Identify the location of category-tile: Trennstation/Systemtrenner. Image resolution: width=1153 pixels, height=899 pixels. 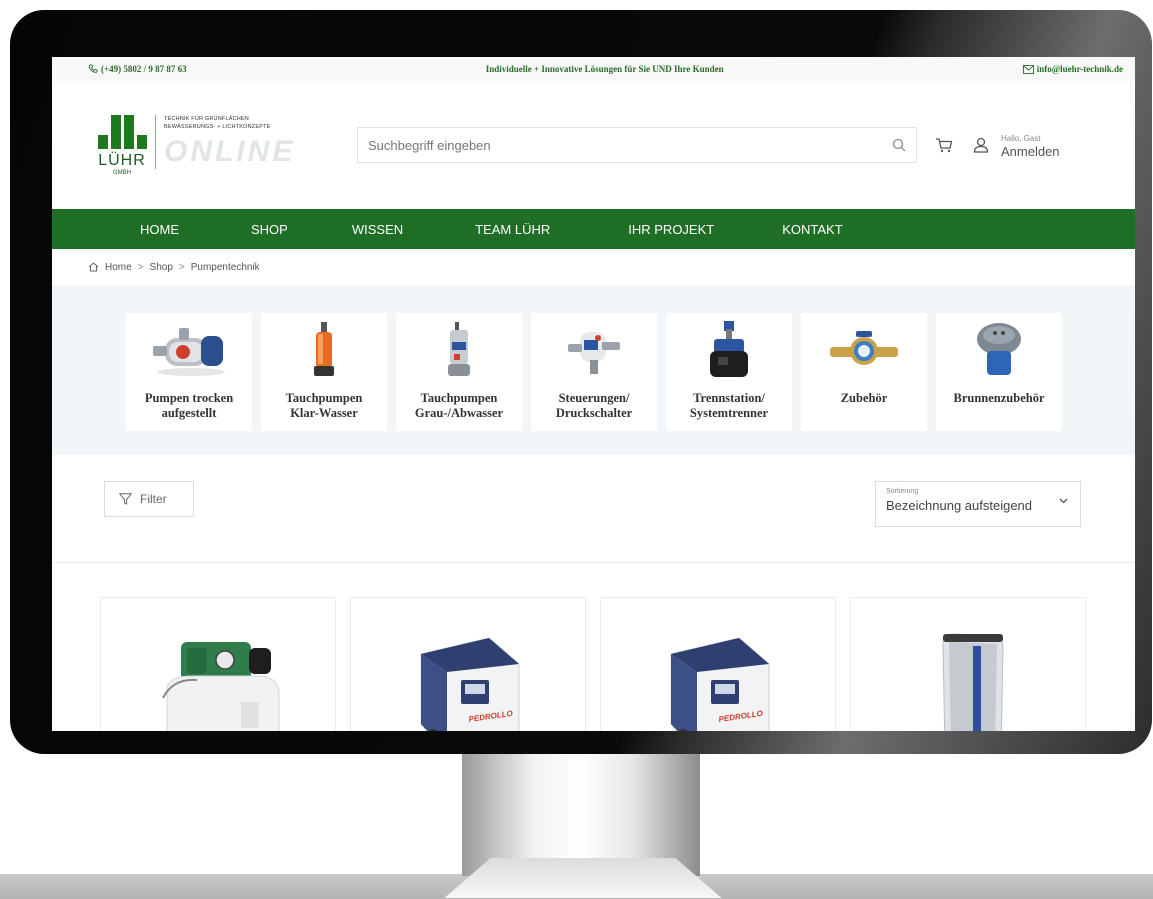
(729, 372).